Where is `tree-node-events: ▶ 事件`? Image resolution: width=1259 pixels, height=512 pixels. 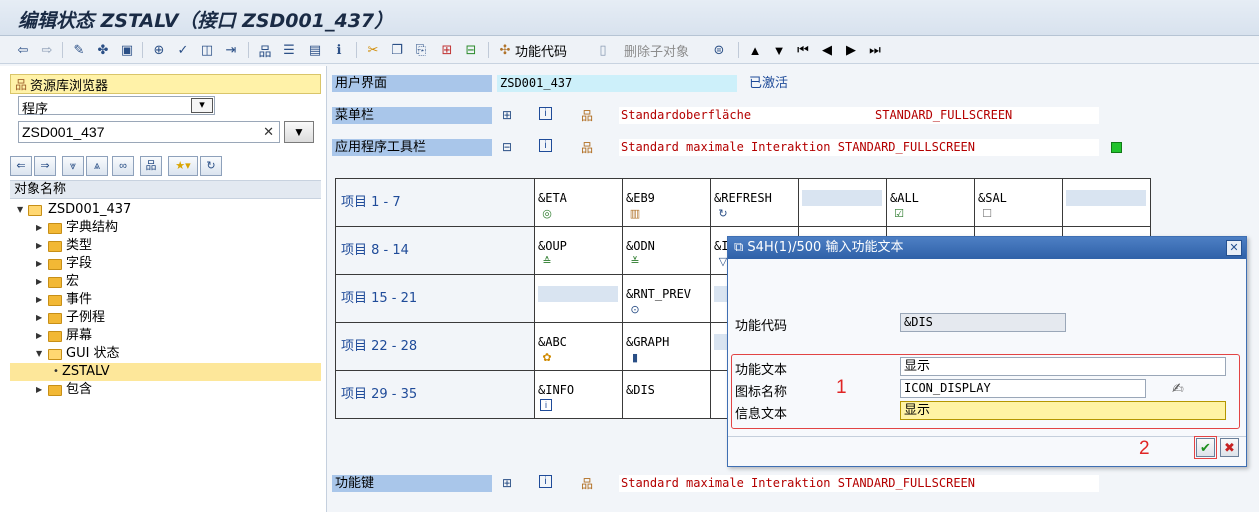 tree-node-events: ▶ 事件 is located at coordinates (165, 300).